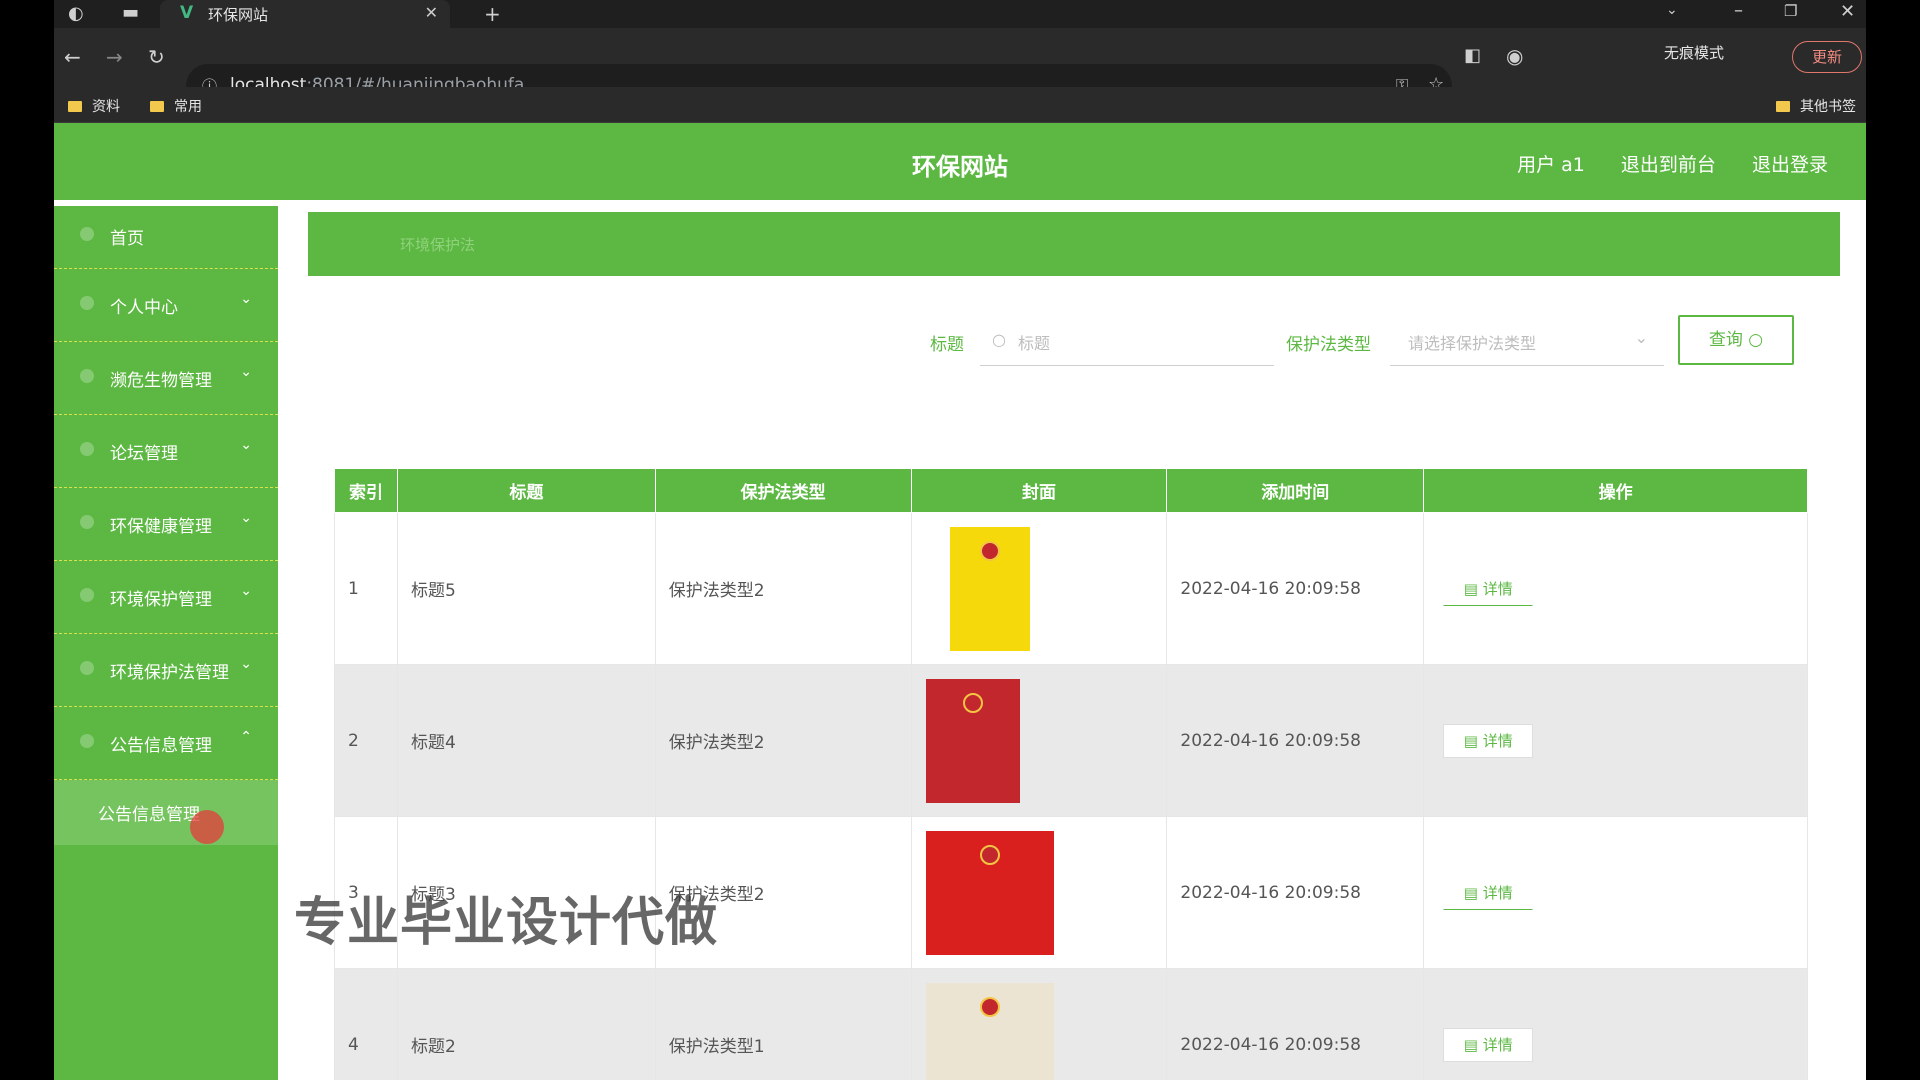 The height and width of the screenshot is (1080, 1920). I want to click on column-header-type: 保护法类型, so click(783, 490).